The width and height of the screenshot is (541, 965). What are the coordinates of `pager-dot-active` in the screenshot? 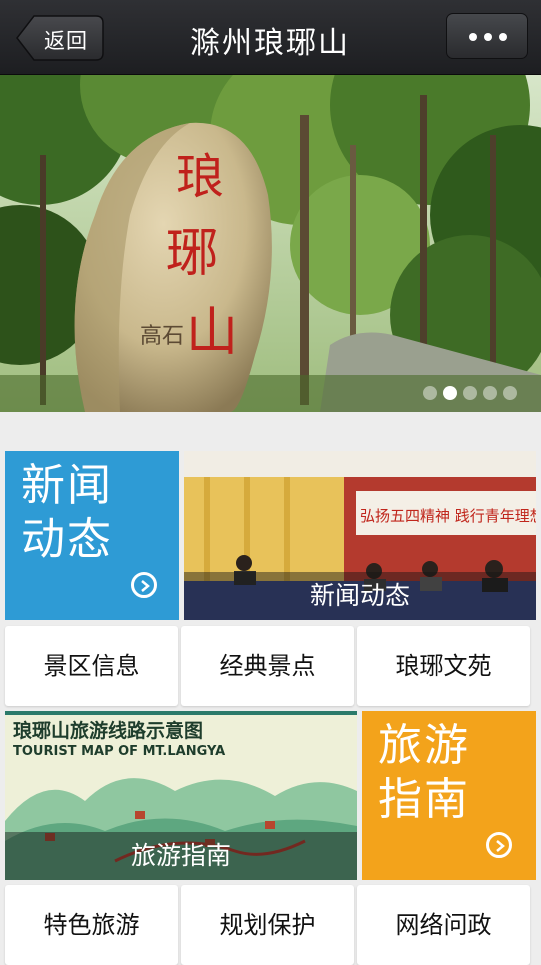 It's located at (450, 393).